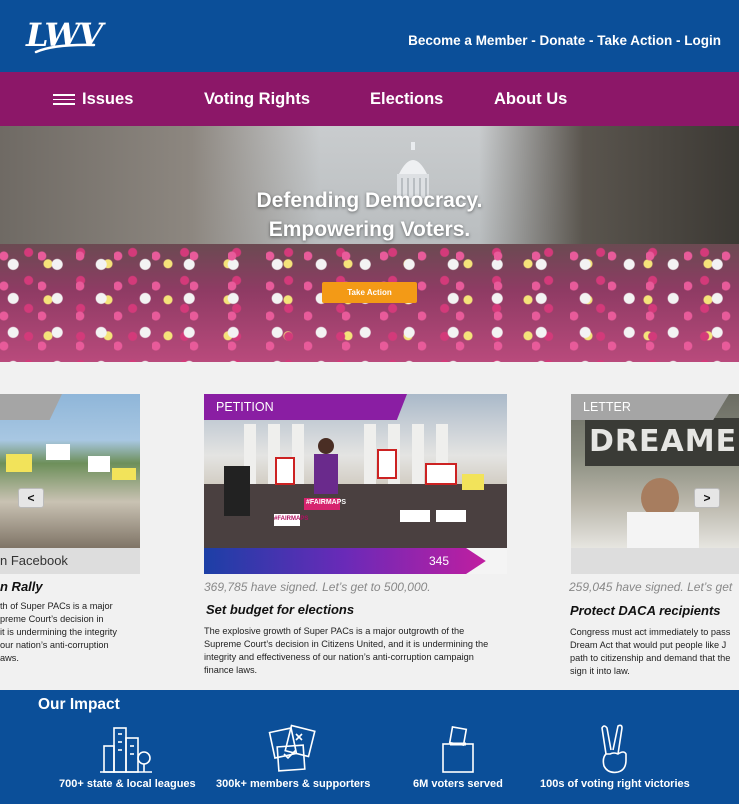 This screenshot has width=739, height=804. I want to click on logo-swoosh-icon, so click(65, 48).